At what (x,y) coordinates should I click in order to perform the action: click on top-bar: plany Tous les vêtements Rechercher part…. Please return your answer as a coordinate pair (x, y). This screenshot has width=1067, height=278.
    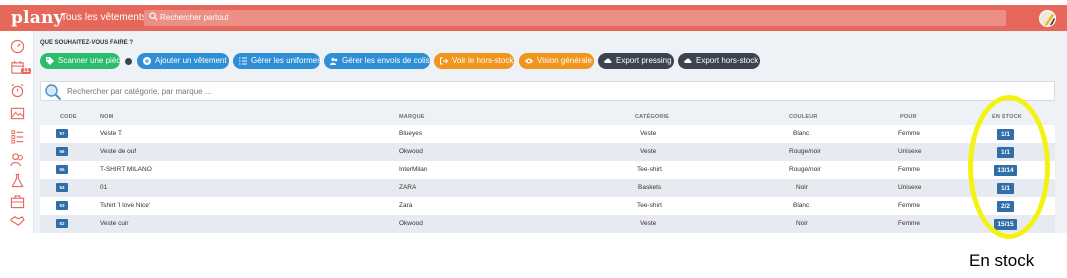
    Looking at the image, I should click on (533, 18).